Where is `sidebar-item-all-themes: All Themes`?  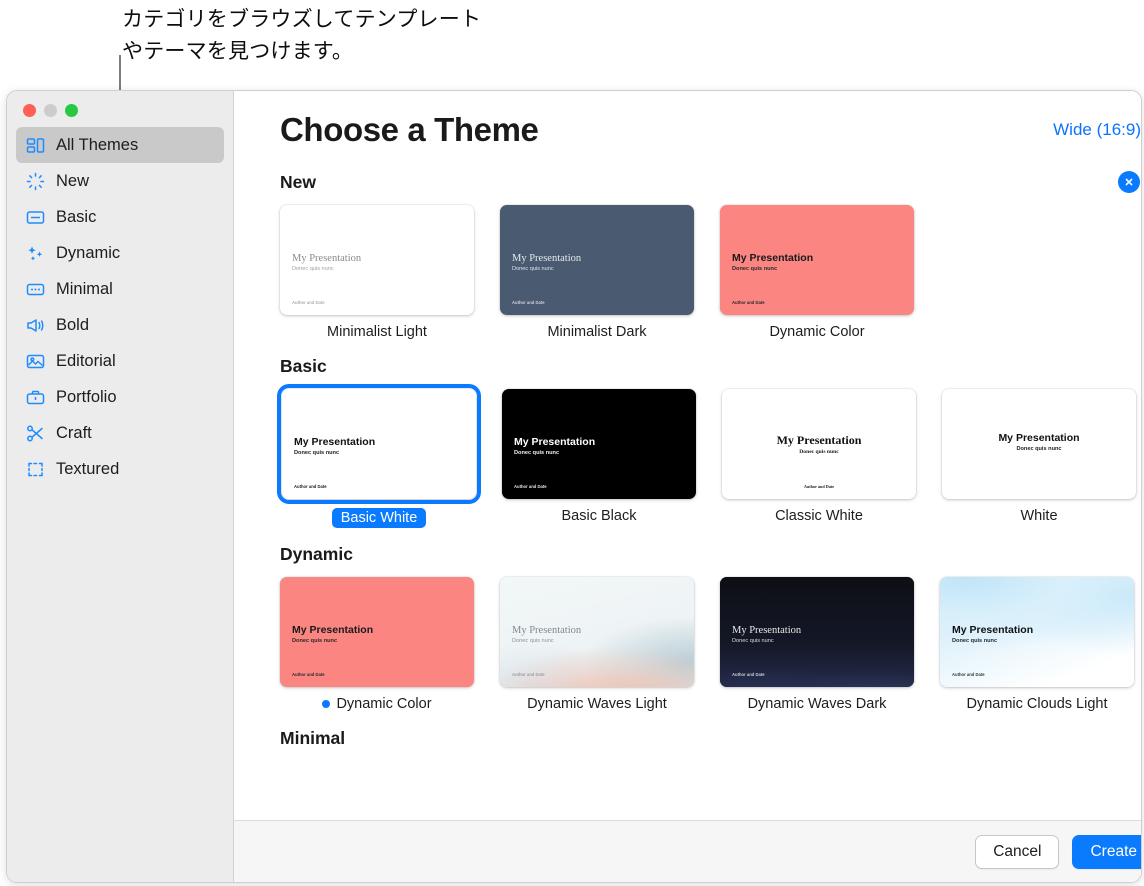 sidebar-item-all-themes: All Themes is located at coordinates (120, 145).